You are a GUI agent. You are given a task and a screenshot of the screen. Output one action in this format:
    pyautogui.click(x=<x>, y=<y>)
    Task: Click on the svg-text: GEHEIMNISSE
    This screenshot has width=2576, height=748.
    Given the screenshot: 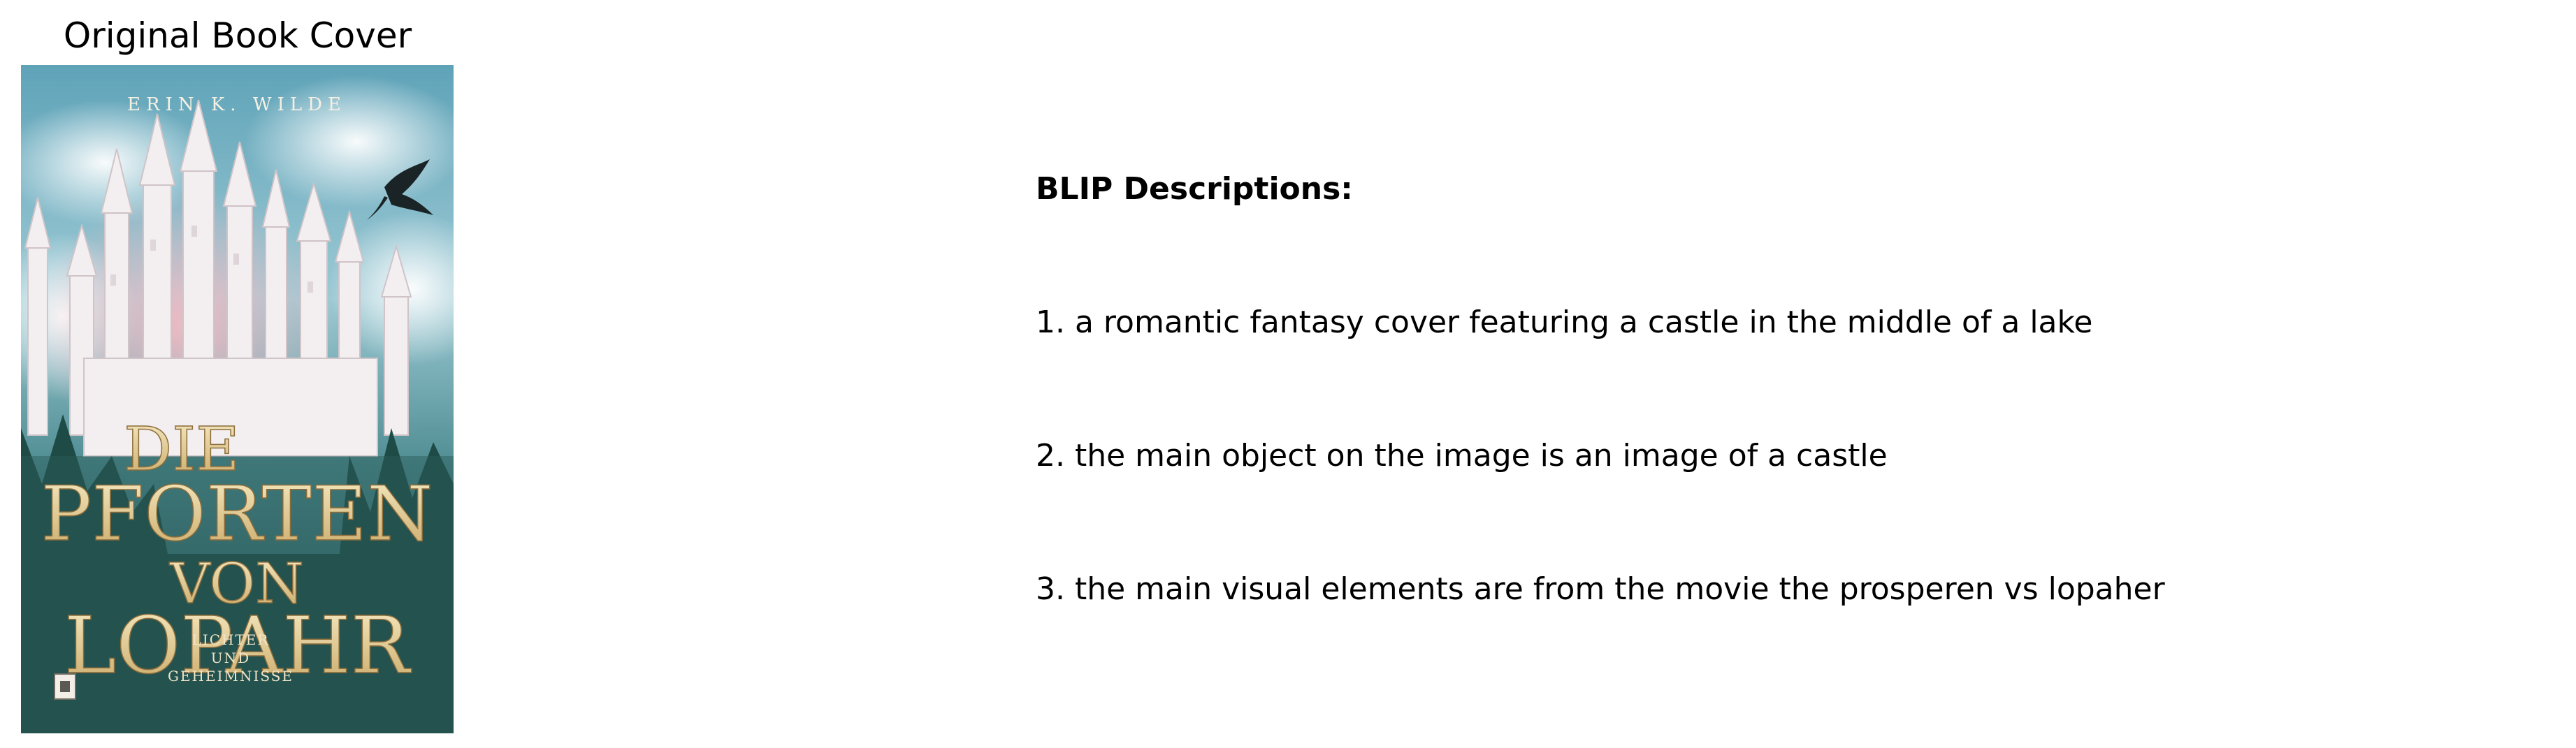 What is the action you would take?
    pyautogui.click(x=231, y=676)
    